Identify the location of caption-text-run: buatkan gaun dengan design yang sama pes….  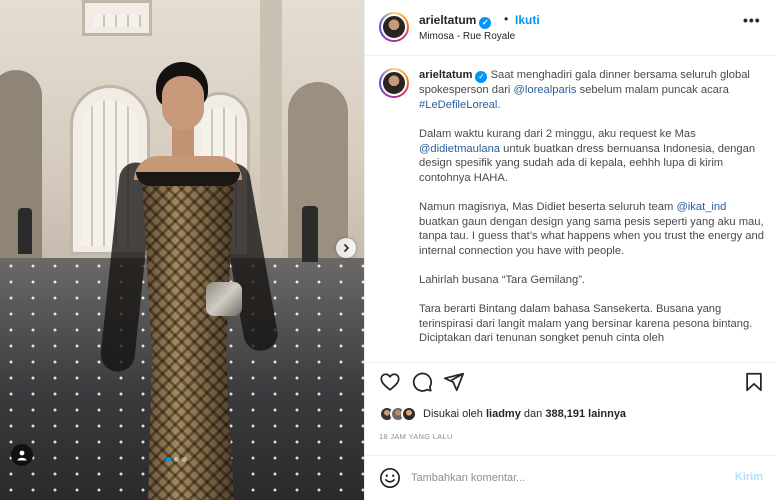
(591, 236).